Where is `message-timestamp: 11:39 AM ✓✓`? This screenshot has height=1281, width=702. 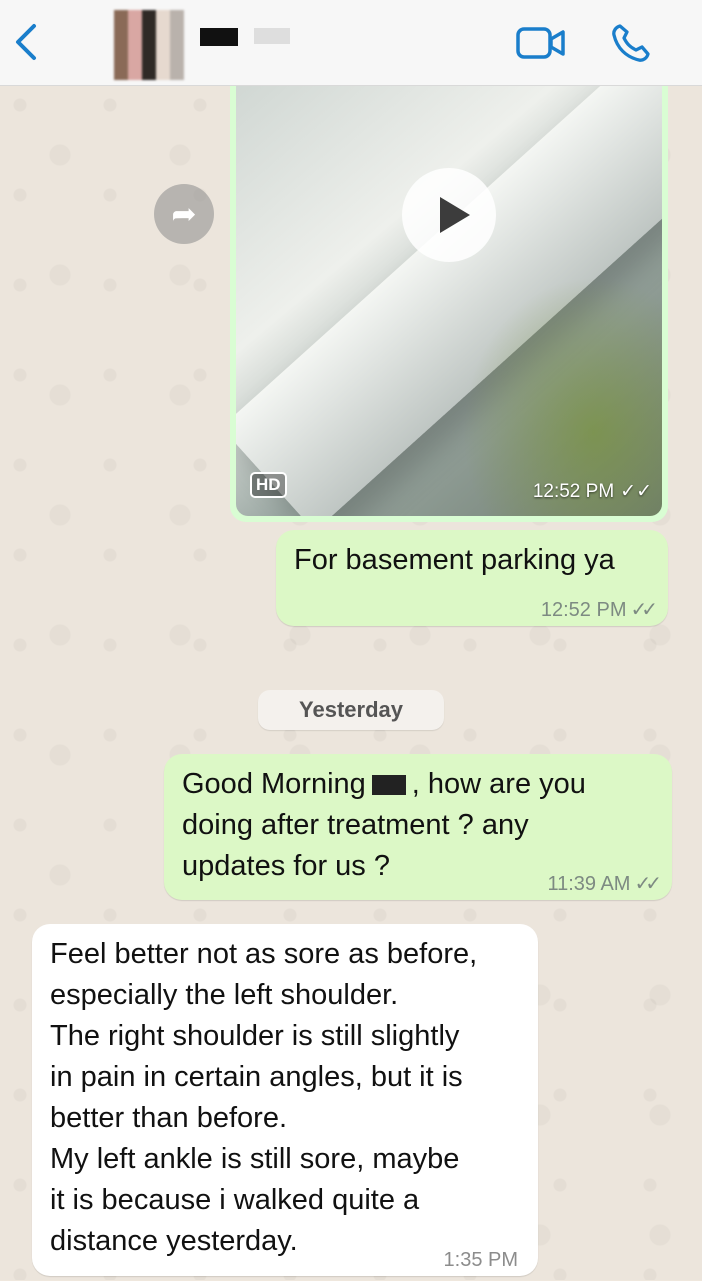 message-timestamp: 11:39 AM ✓✓ is located at coordinates (604, 884).